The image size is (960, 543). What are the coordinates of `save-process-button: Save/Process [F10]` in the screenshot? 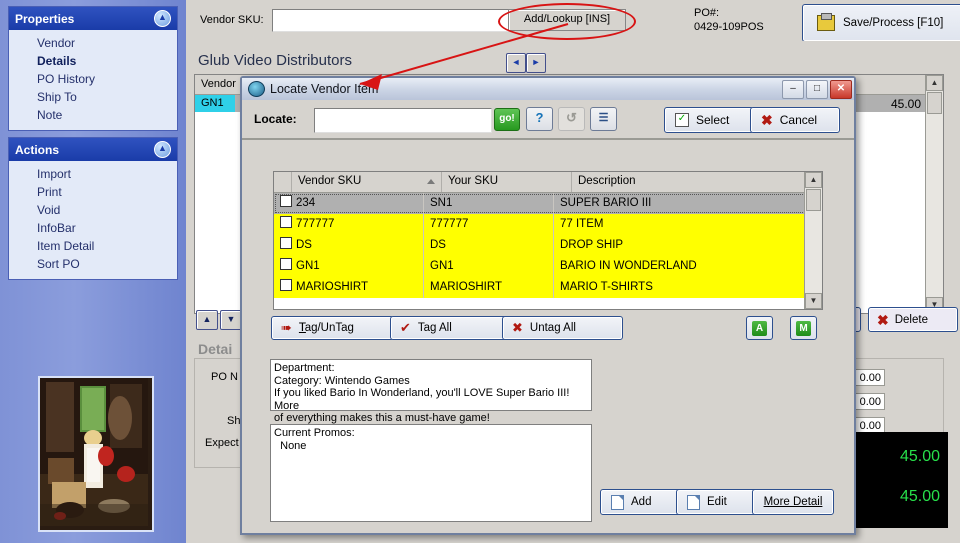 It's located at (881, 23).